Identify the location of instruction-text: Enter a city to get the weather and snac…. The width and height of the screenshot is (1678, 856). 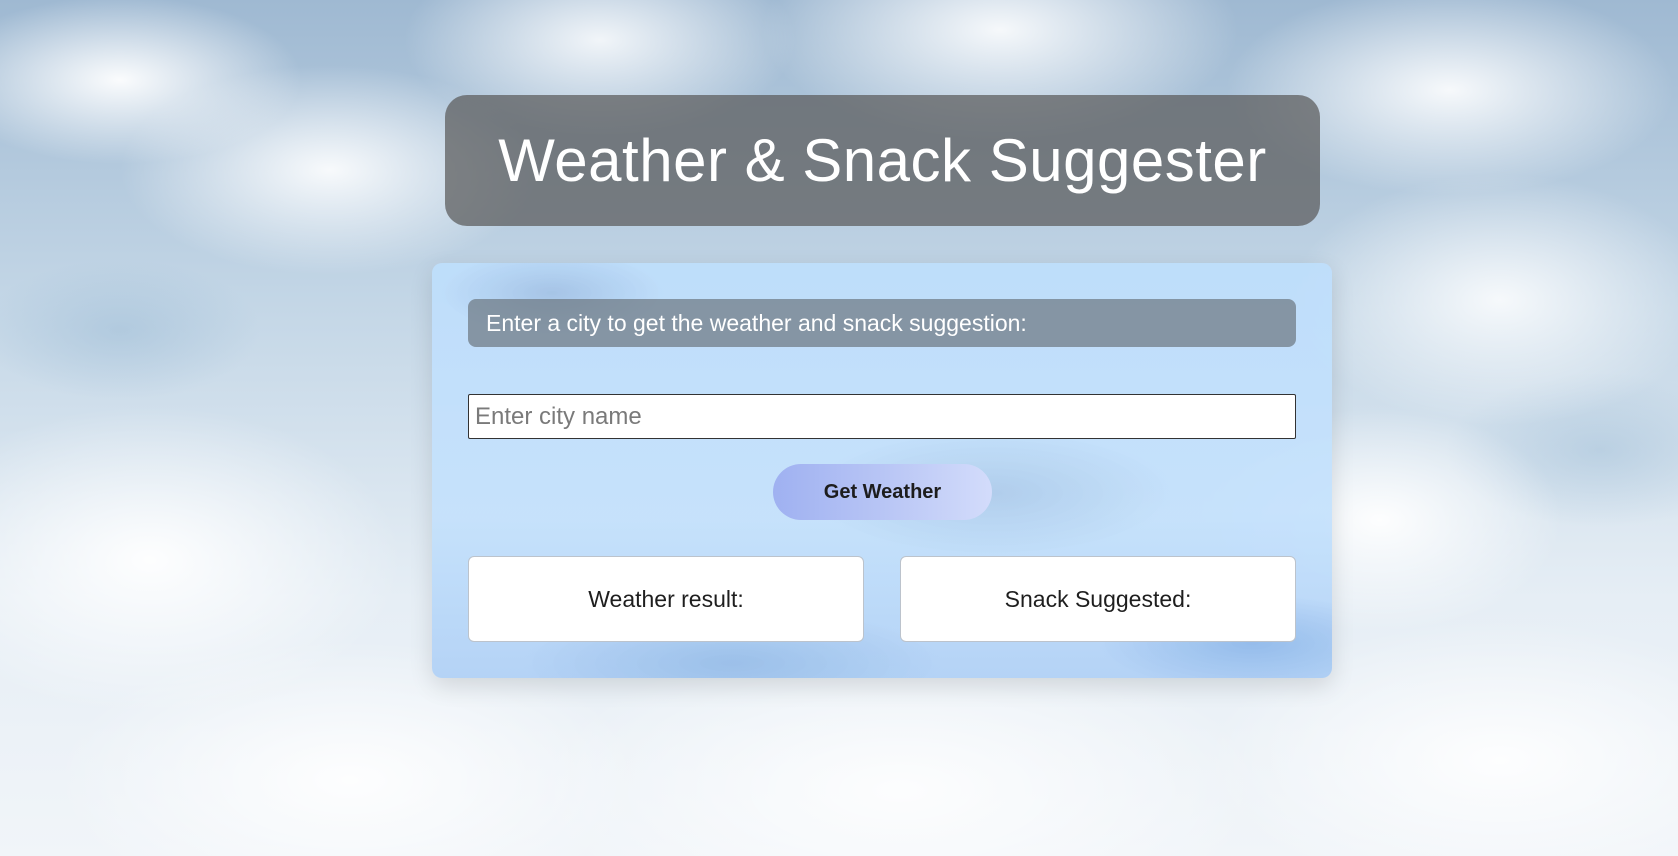
(882, 323).